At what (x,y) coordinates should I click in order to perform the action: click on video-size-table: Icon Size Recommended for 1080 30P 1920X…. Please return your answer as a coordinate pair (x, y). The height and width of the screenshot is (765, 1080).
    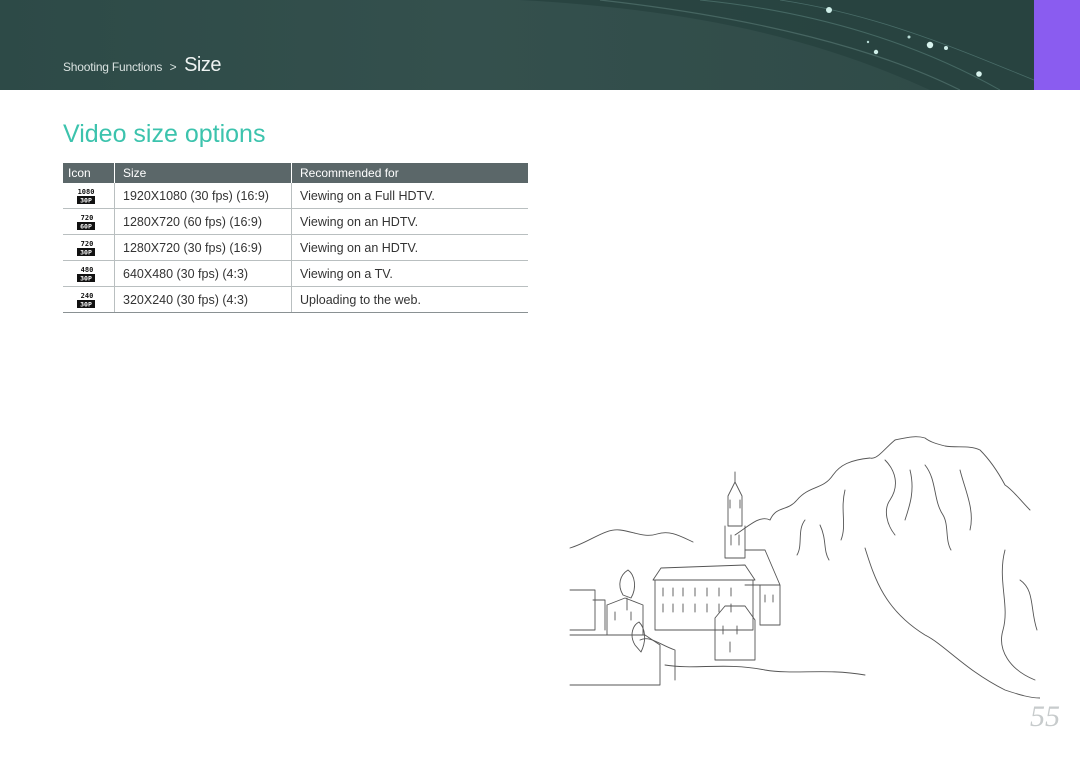
    Looking at the image, I should click on (295, 238).